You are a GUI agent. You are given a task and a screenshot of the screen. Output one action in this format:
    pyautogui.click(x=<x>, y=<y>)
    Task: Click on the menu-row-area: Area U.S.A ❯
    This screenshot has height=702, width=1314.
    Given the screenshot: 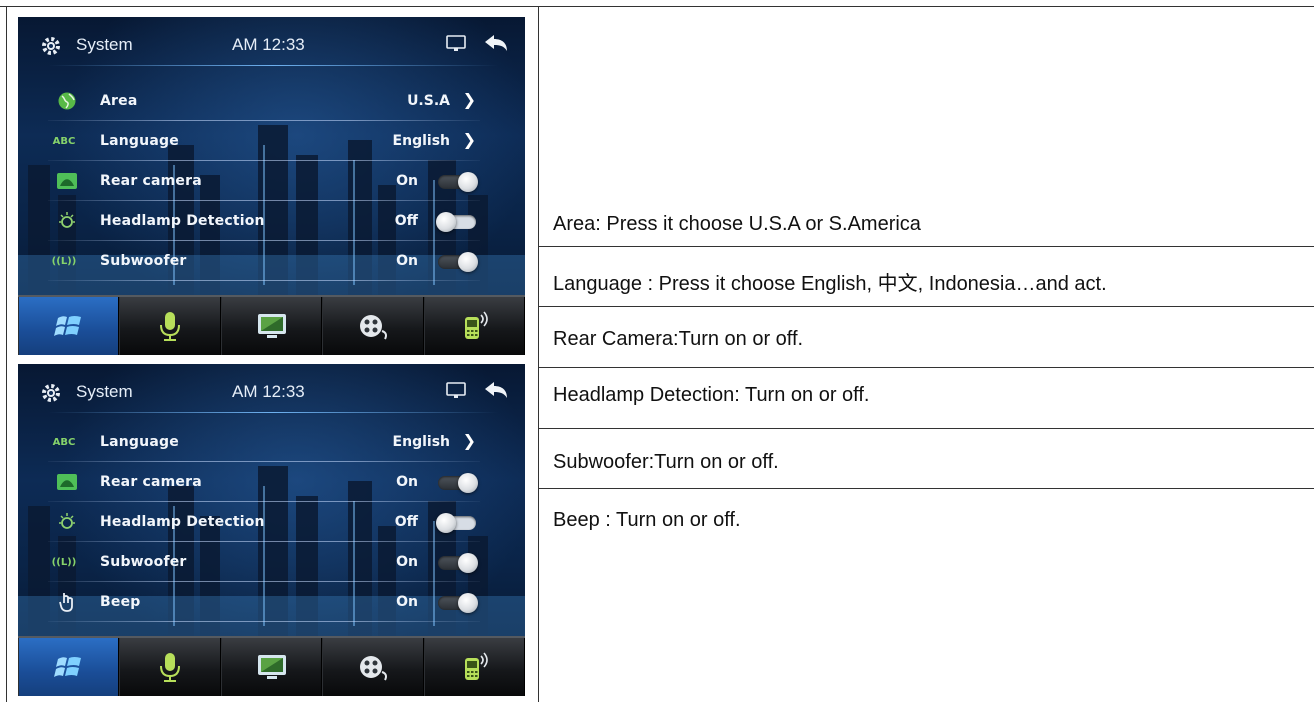 What is the action you would take?
    pyautogui.click(x=264, y=101)
    